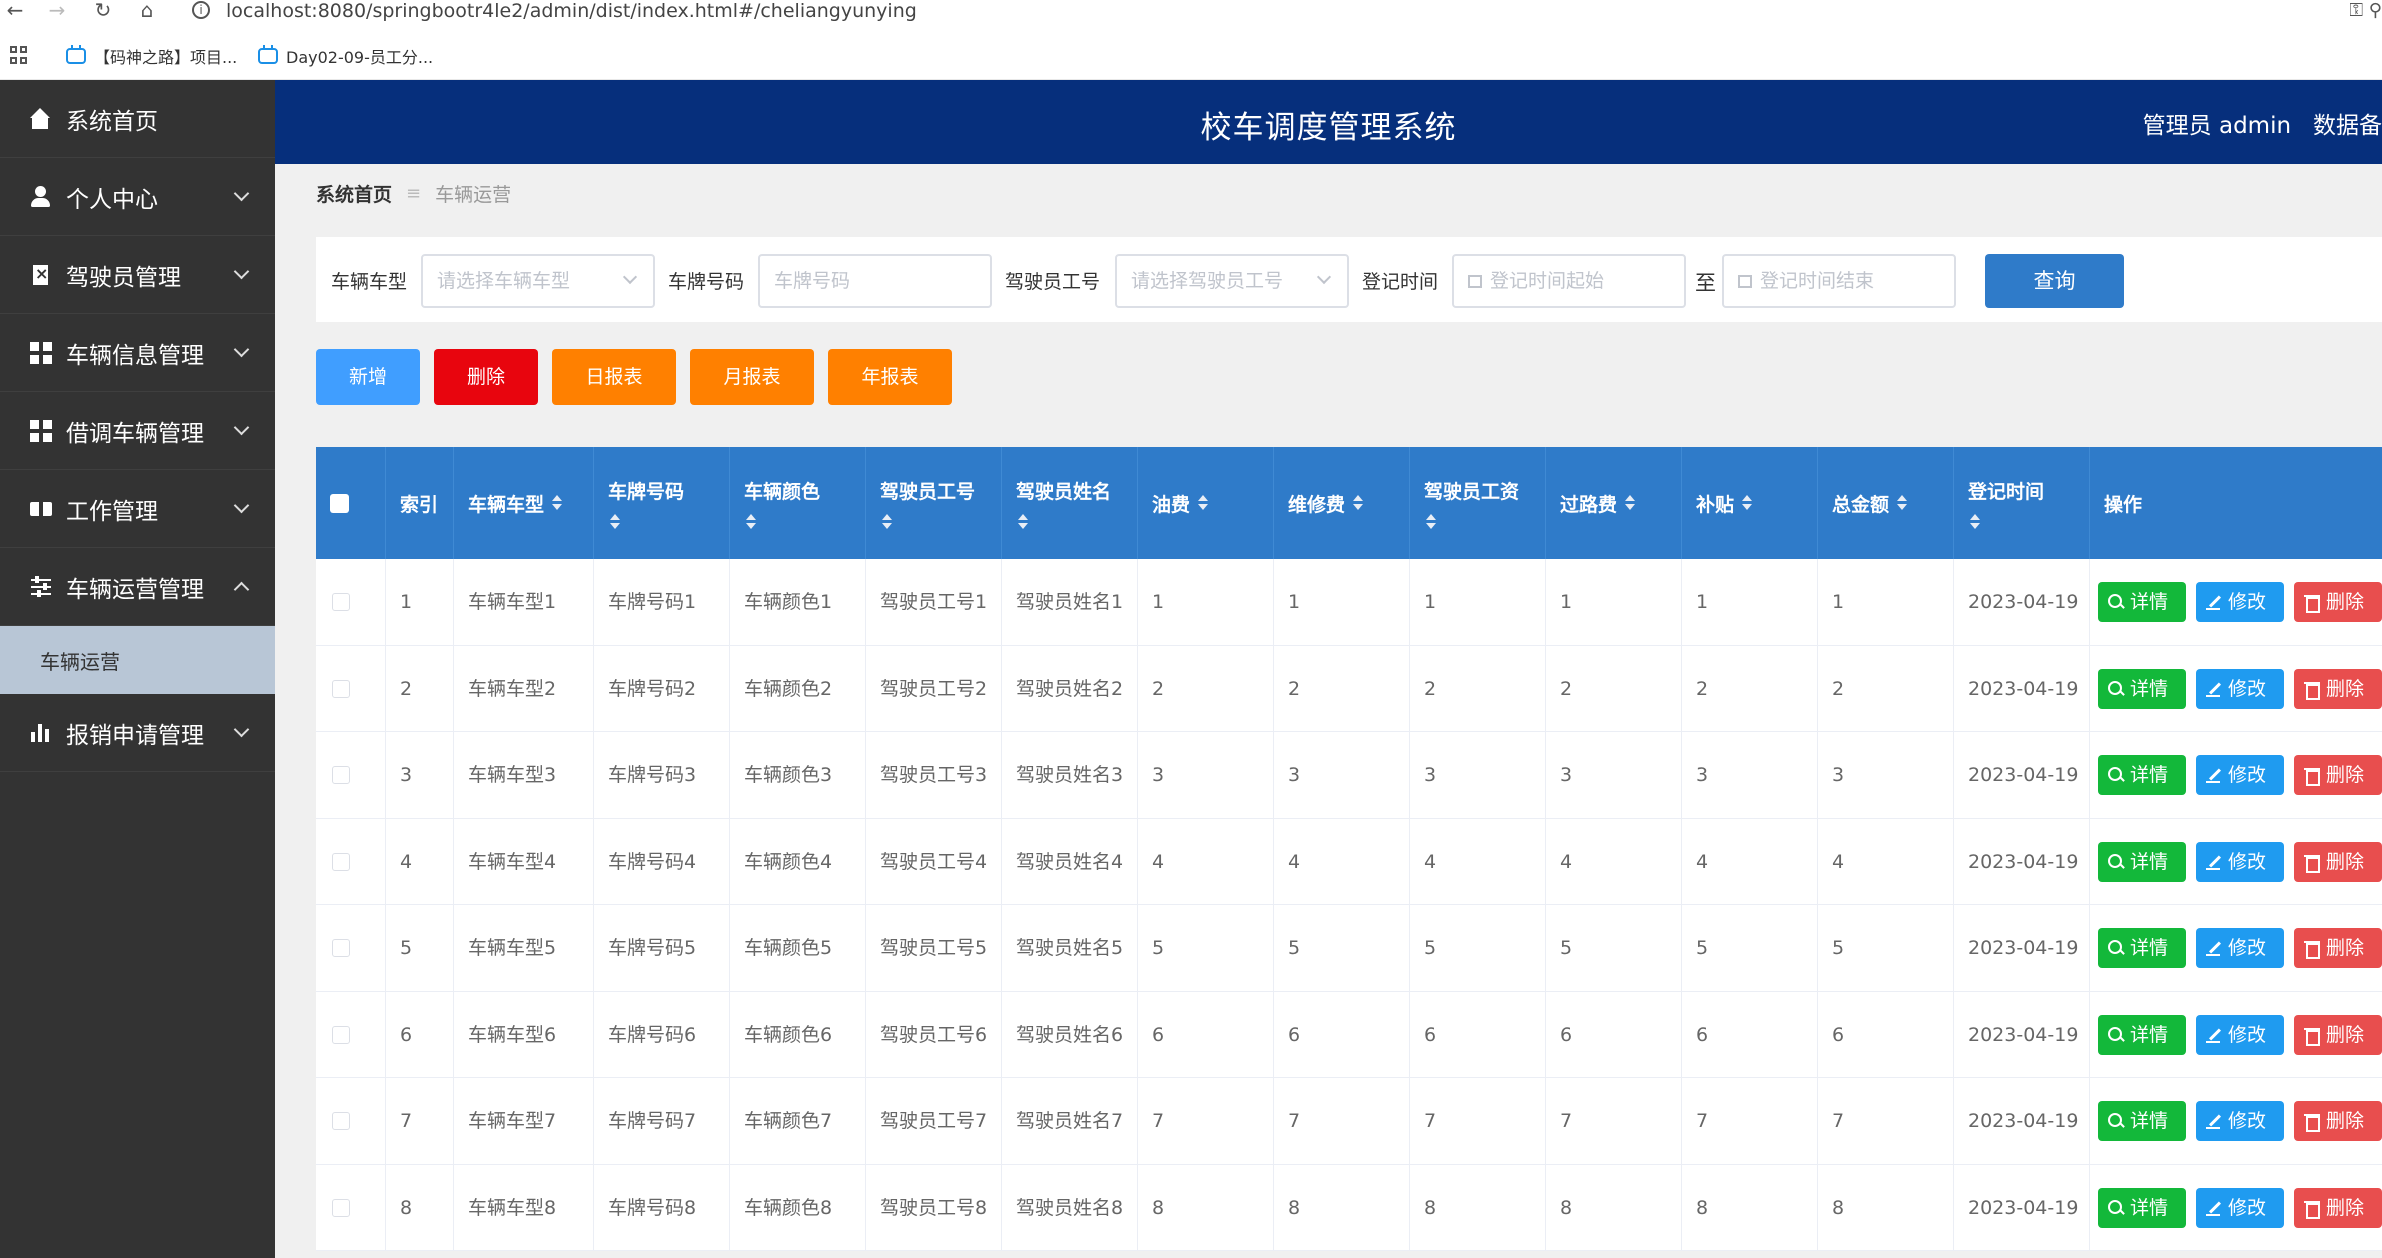  What do you see at coordinates (890, 377) in the screenshot?
I see `yearly-report-button: 年报表` at bounding box center [890, 377].